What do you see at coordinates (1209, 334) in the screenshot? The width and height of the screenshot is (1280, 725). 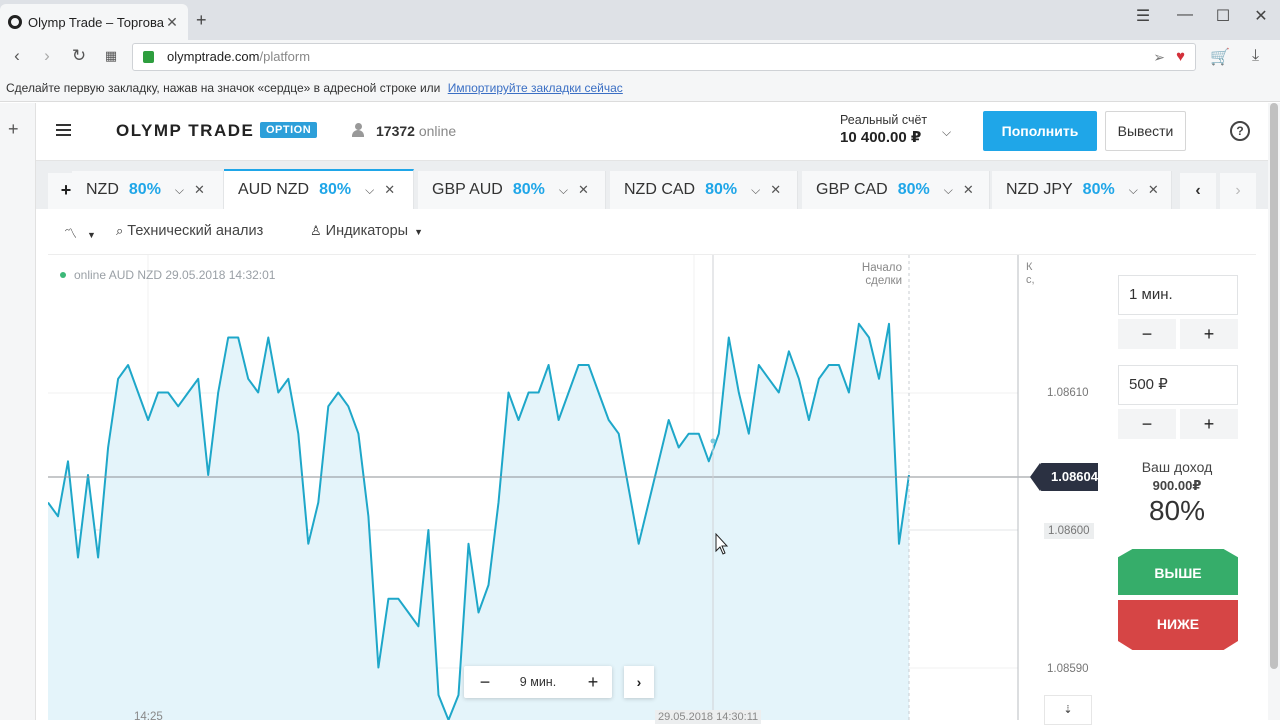 I see `duration-increase-button: +` at bounding box center [1209, 334].